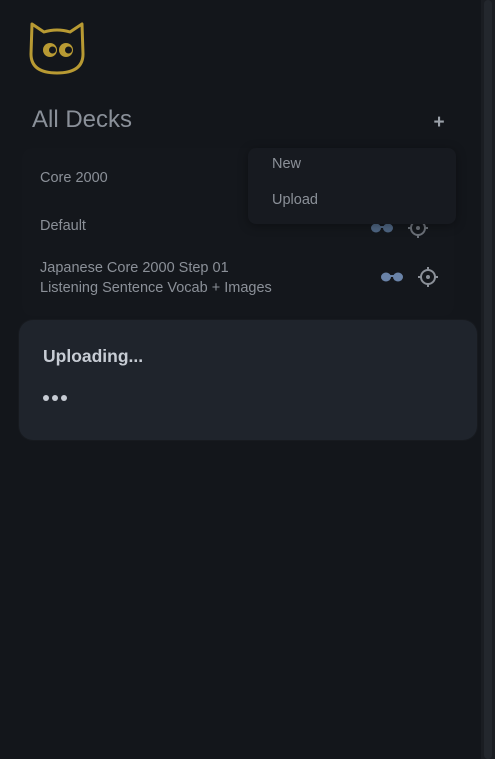 The width and height of the screenshot is (495, 759). I want to click on menu-item-upload: Upload, so click(295, 200).